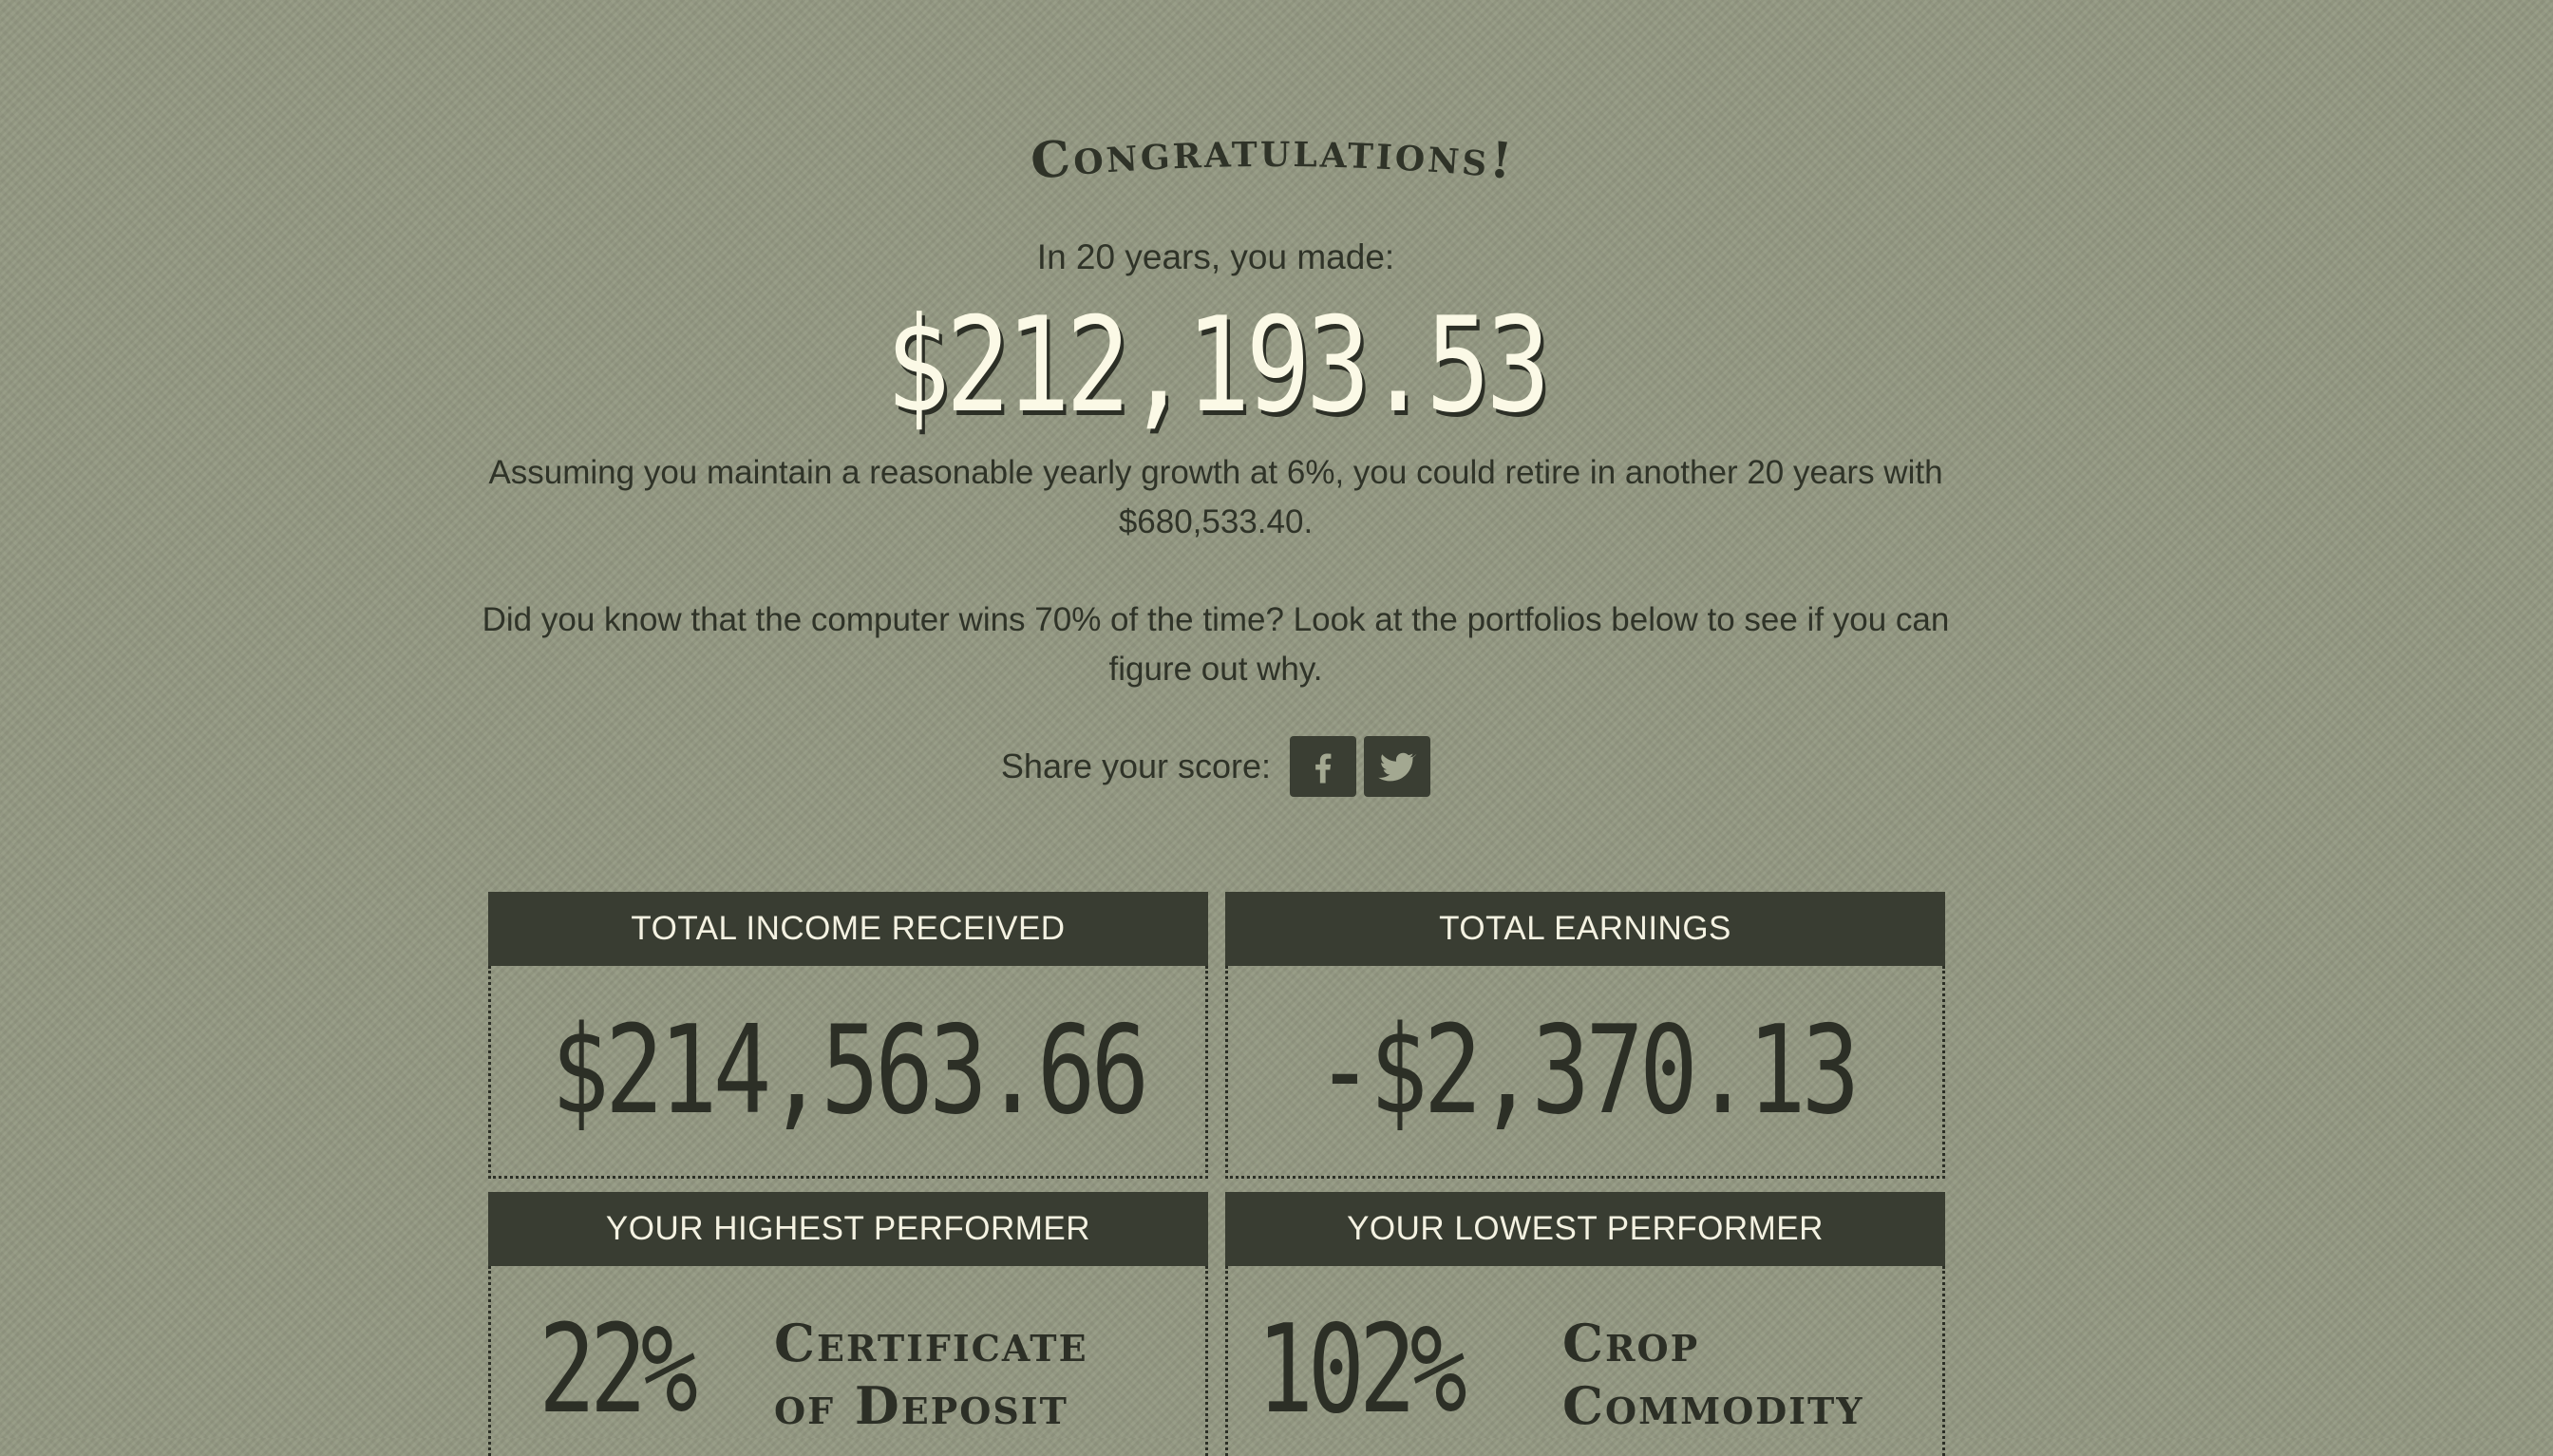 The image size is (2553, 1456). I want to click on twitter-share-button, so click(1397, 766).